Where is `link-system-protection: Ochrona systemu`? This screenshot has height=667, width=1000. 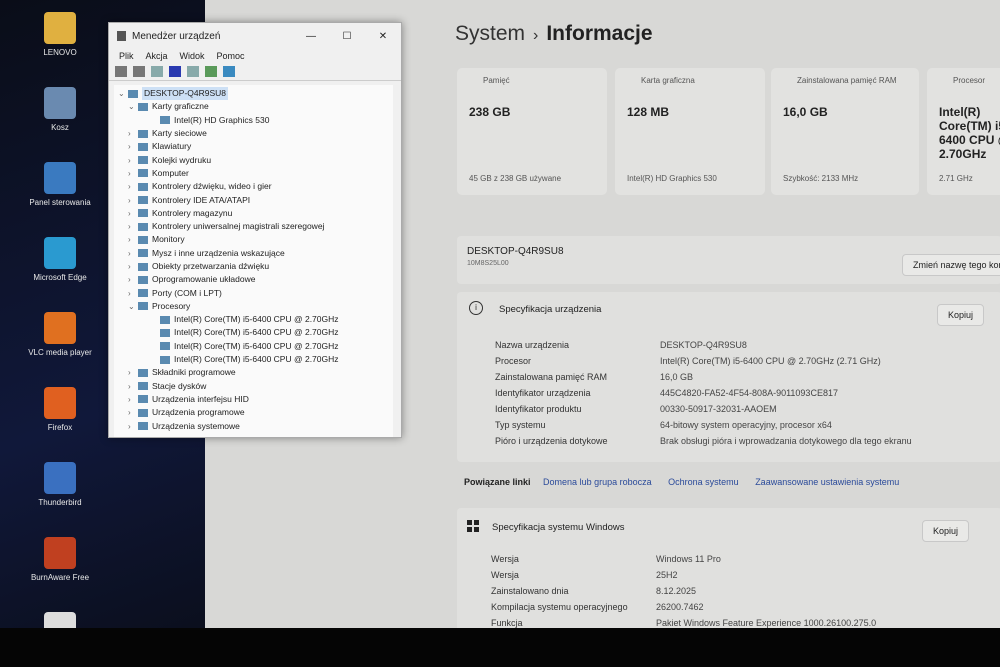 link-system-protection: Ochrona systemu is located at coordinates (703, 482).